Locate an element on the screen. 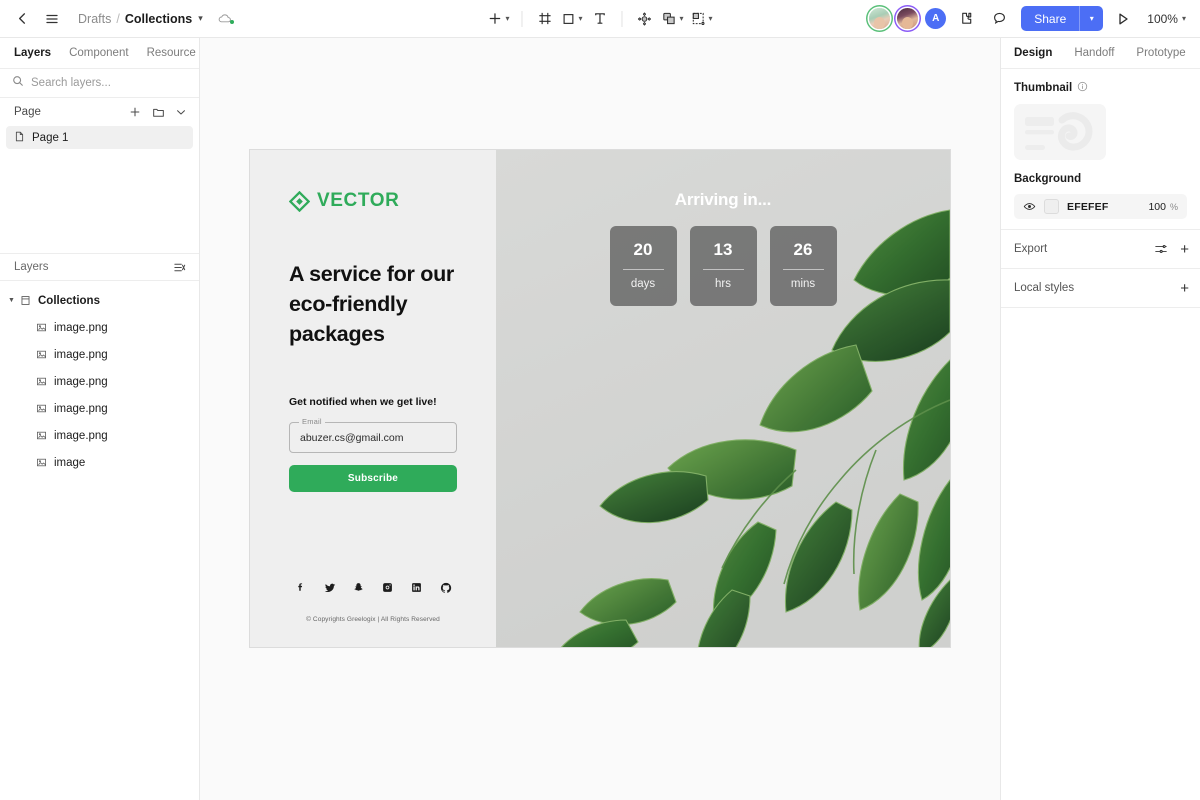 This screenshot has height=800, width=1200. duplicate-icon: ▾ is located at coordinates (673, 19).